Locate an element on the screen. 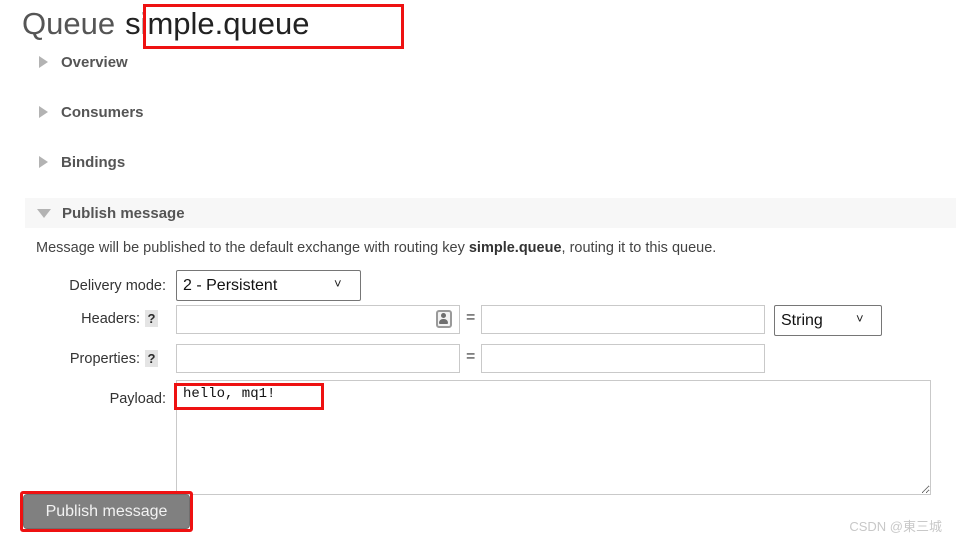  properties-name-input is located at coordinates (318, 358).